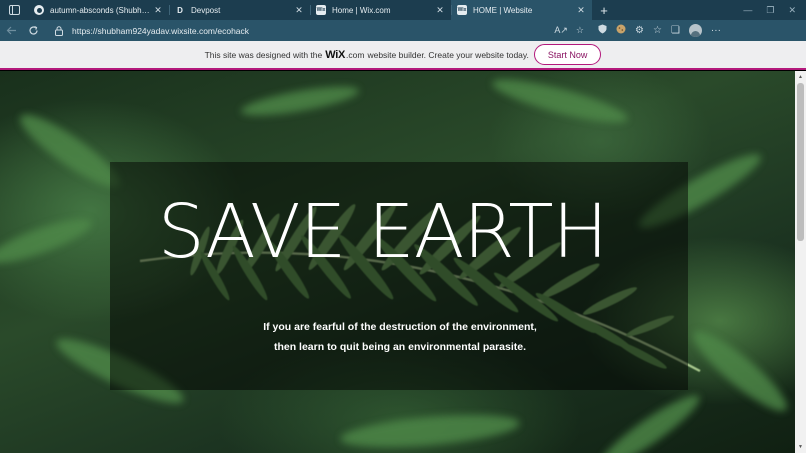 This screenshot has width=806, height=453. I want to click on github-icon, so click(39, 10).